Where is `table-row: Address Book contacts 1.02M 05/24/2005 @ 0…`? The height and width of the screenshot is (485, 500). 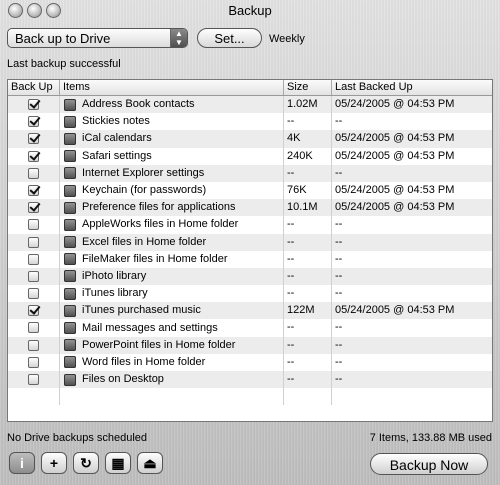
table-row: Address Book contacts 1.02M 05/24/2005 @ 0… is located at coordinates (250, 105).